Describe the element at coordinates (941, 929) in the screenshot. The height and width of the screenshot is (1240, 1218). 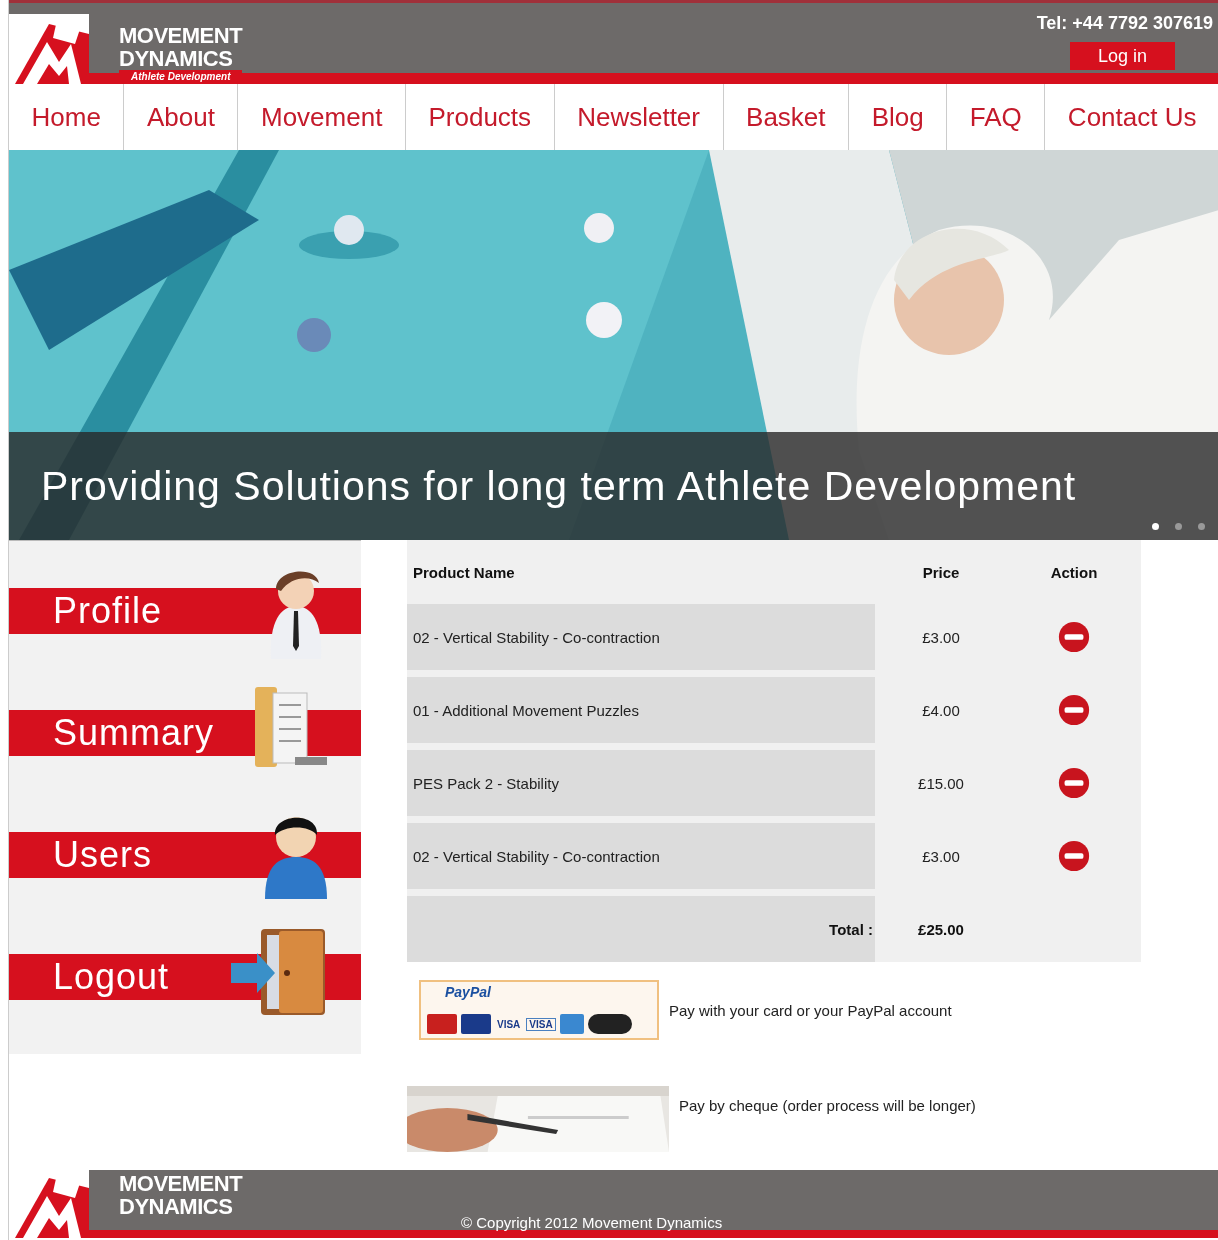
I see `total-value: £25.00` at that location.